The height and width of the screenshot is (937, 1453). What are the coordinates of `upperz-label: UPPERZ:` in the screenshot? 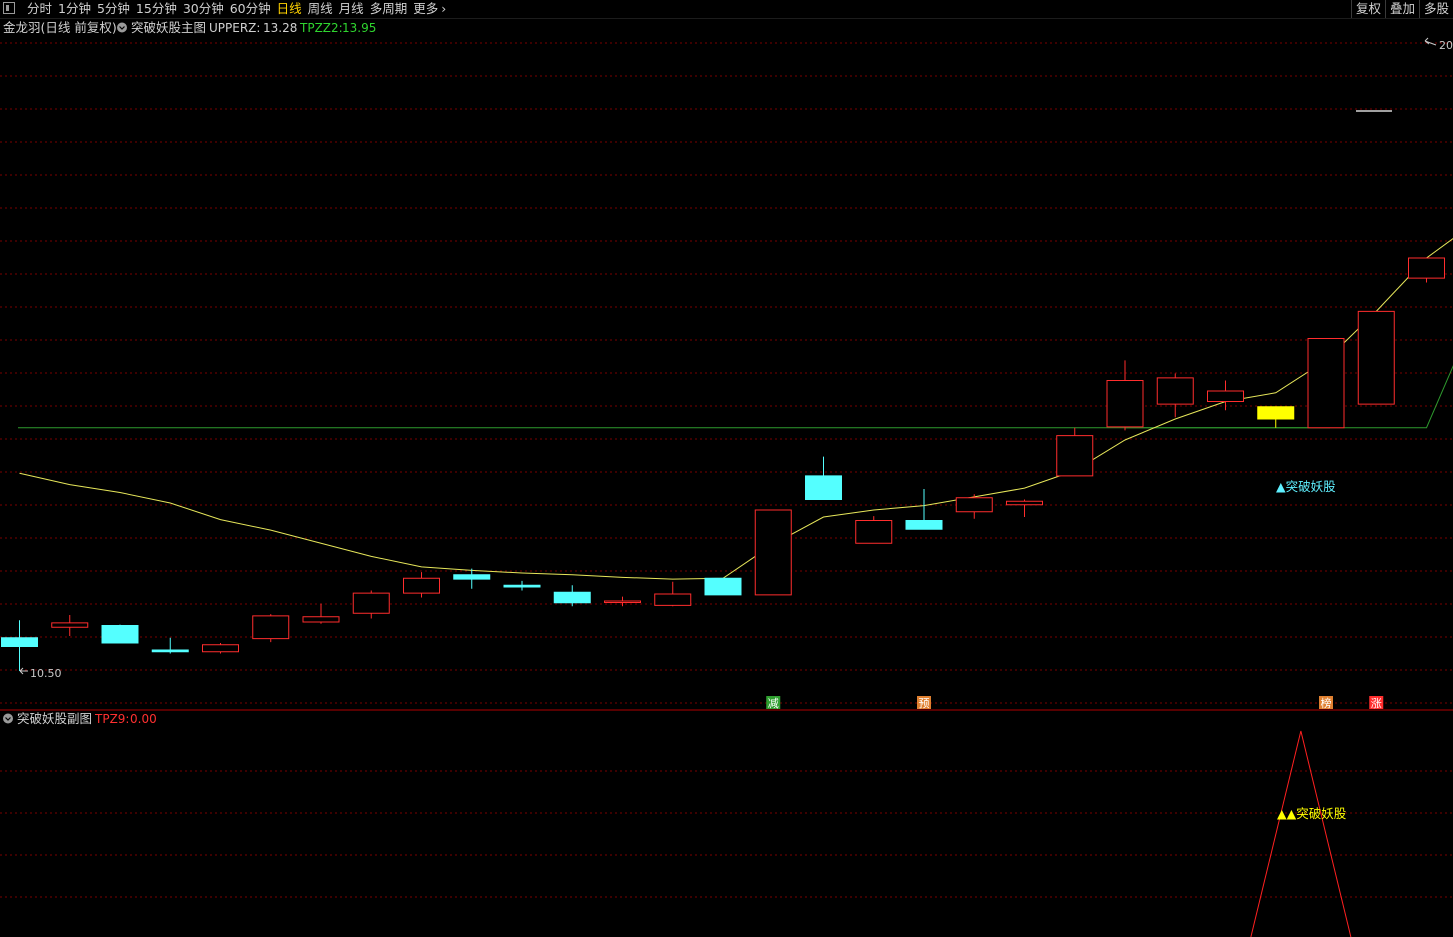 It's located at (234, 28).